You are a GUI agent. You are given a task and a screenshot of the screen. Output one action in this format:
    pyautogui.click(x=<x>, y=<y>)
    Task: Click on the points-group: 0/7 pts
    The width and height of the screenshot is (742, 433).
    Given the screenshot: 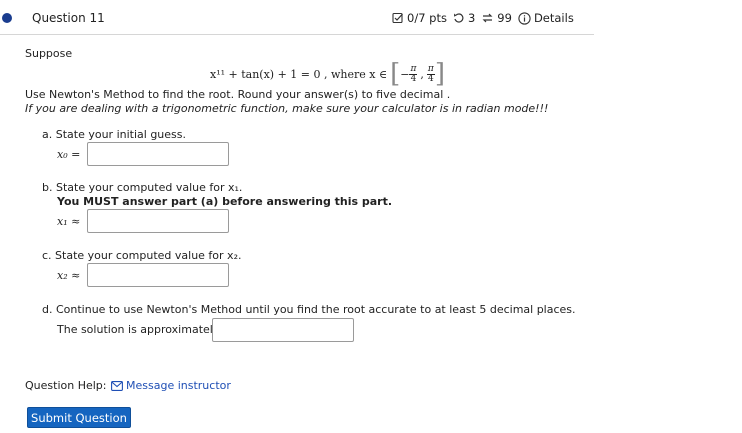 What is the action you would take?
    pyautogui.click(x=419, y=18)
    